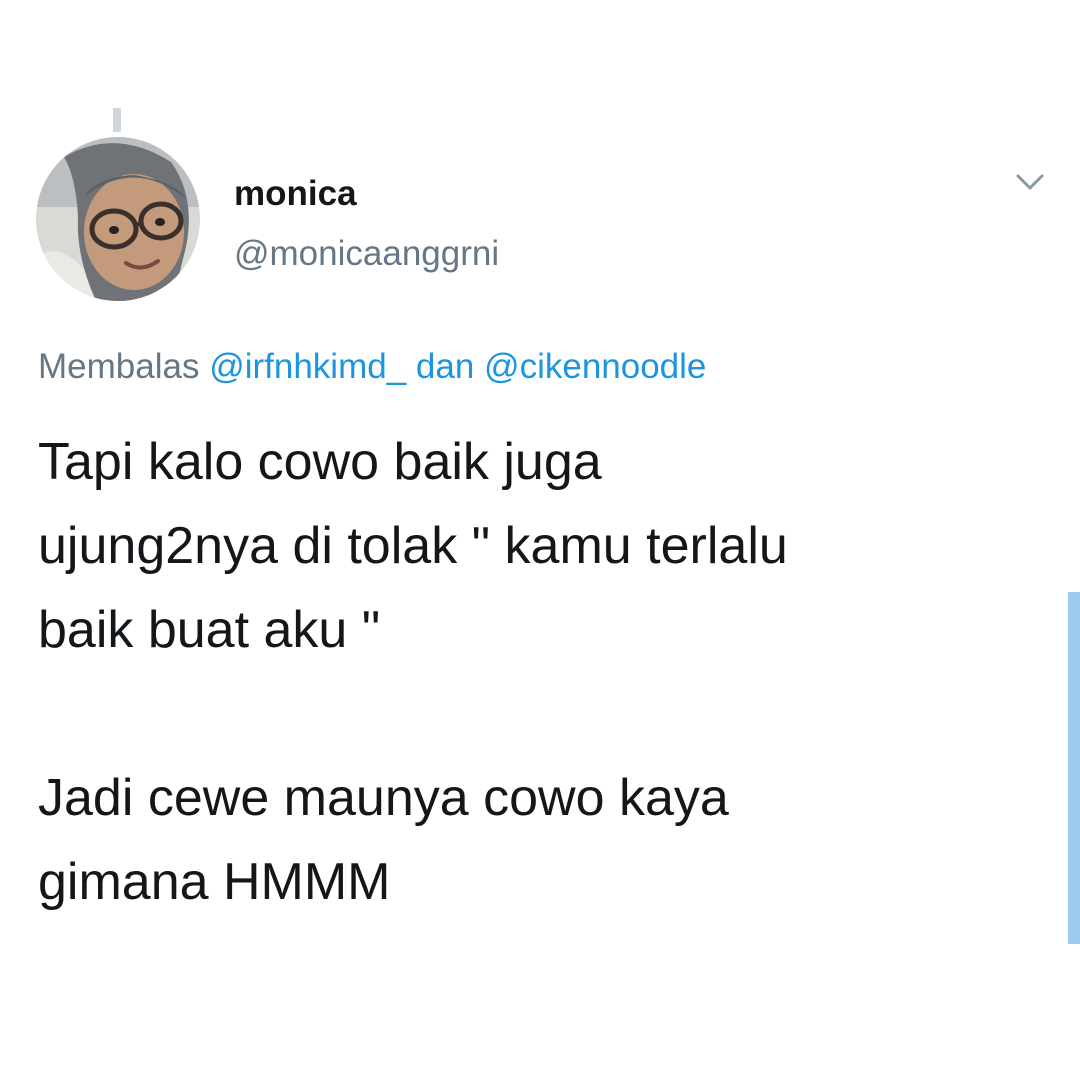 The height and width of the screenshot is (1080, 1080). Describe the element at coordinates (119, 366) in the screenshot. I see `reply-prefix: Membalas` at that location.